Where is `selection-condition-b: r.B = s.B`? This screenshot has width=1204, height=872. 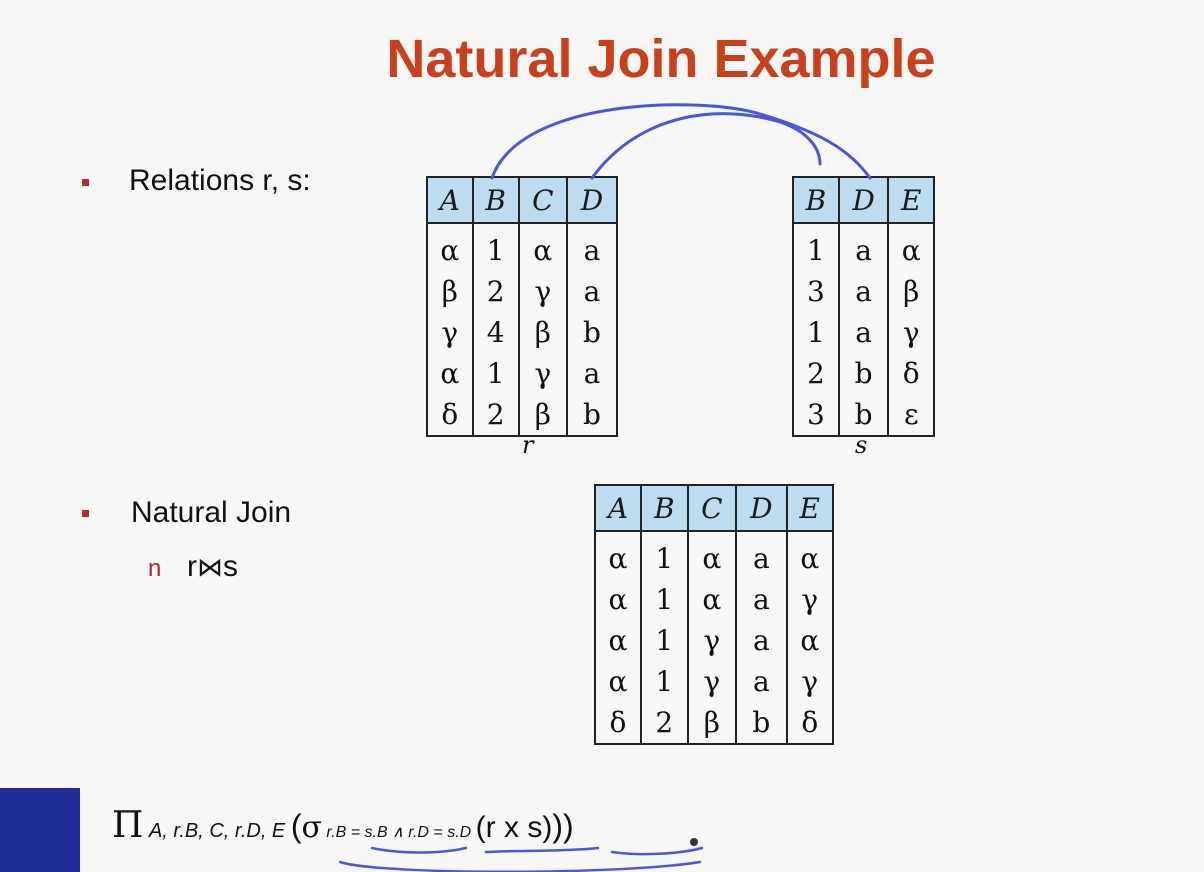
selection-condition-b: r.B = s.B is located at coordinates (357, 832).